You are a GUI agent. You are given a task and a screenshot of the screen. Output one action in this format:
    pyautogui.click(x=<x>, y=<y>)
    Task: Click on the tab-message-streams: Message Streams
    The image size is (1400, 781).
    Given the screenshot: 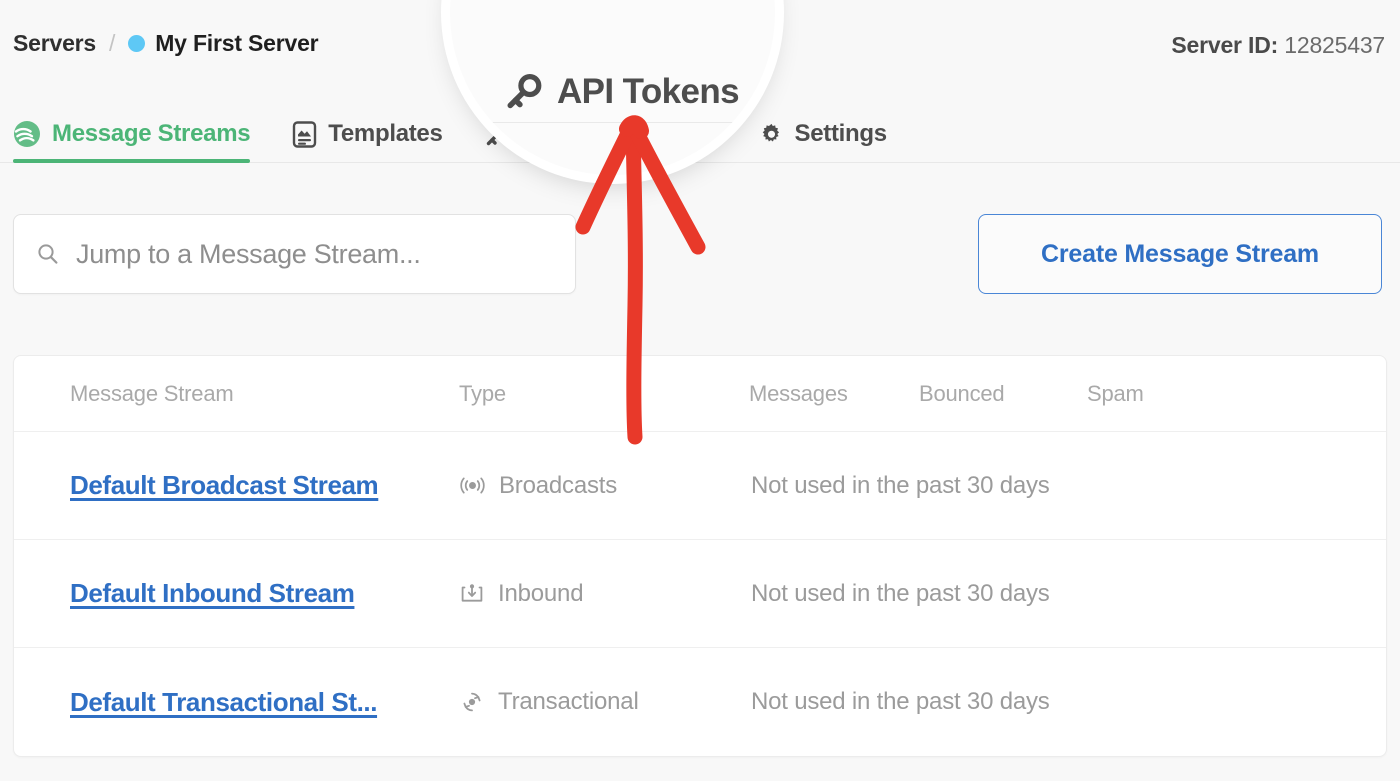 What is the action you would take?
    pyautogui.click(x=132, y=137)
    